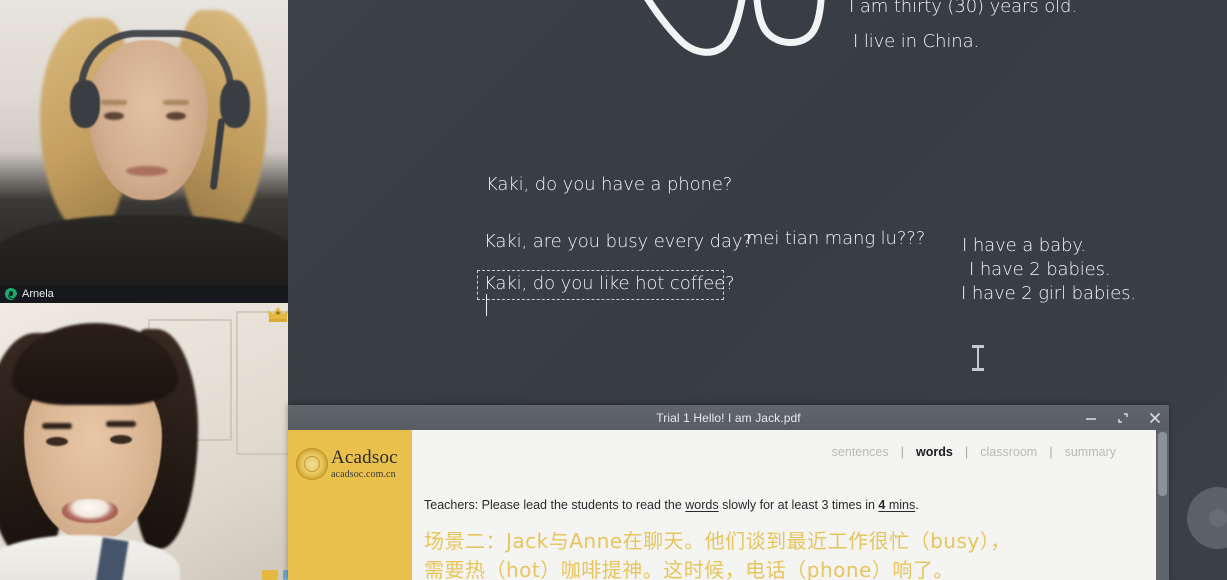 The width and height of the screenshot is (1227, 580). I want to click on nav-tab-summary: summary, so click(1090, 452).